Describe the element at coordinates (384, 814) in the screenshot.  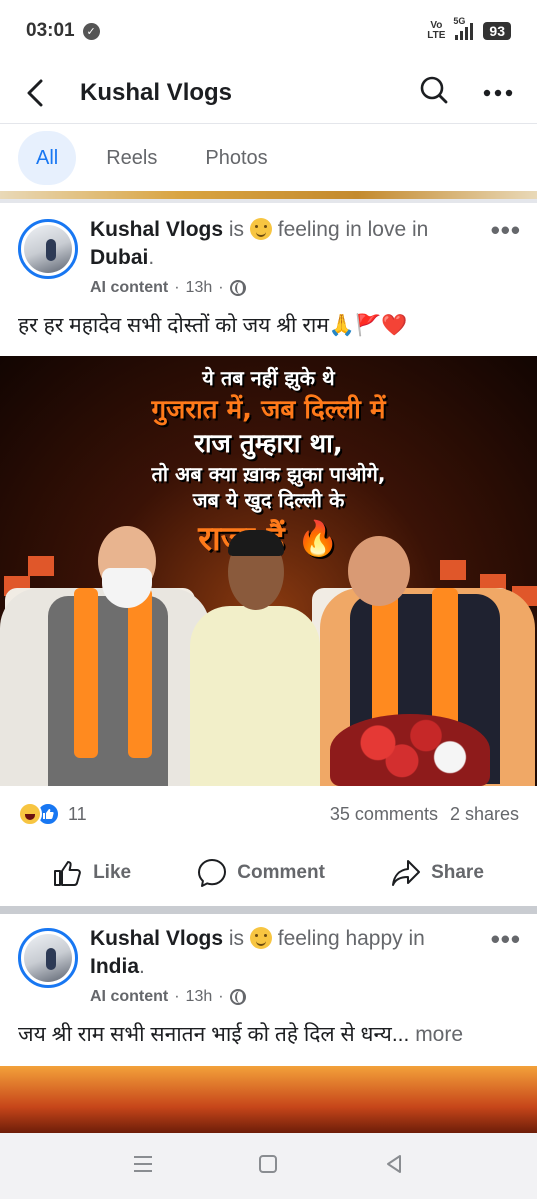
I see `comments-count: 35 comments` at that location.